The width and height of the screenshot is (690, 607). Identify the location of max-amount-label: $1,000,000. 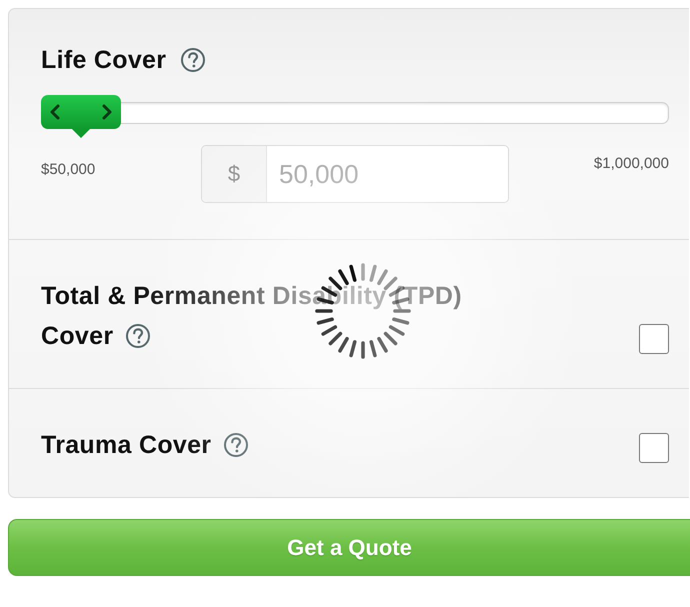
(631, 163).